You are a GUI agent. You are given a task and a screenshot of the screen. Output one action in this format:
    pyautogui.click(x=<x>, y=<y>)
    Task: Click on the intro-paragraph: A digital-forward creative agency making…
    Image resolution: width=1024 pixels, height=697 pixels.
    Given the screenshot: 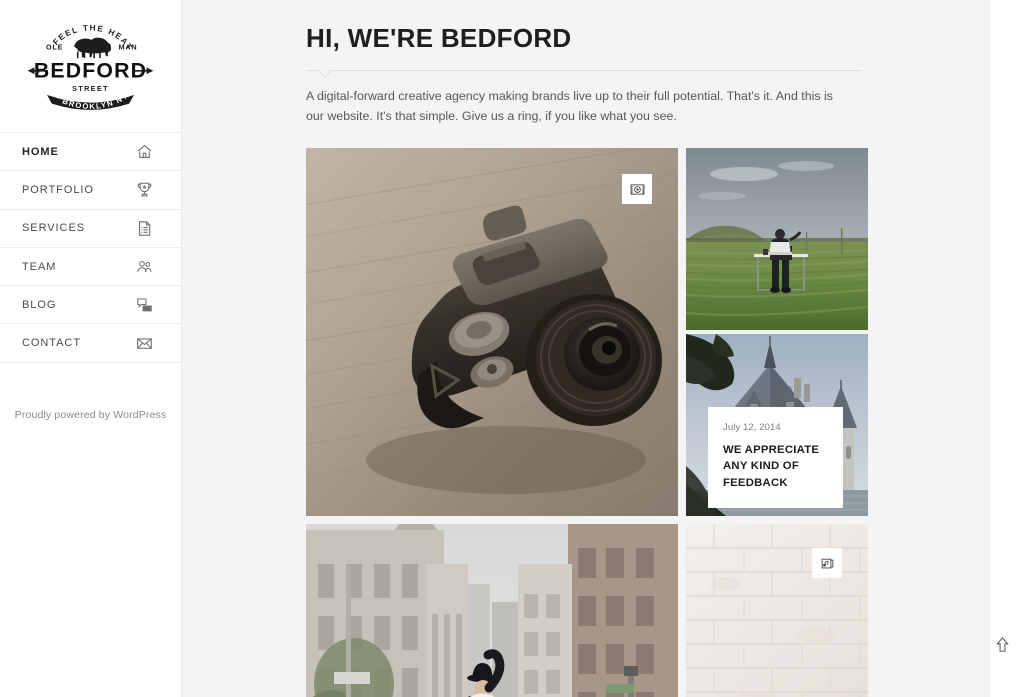 What is the action you would take?
    pyautogui.click(x=569, y=106)
    